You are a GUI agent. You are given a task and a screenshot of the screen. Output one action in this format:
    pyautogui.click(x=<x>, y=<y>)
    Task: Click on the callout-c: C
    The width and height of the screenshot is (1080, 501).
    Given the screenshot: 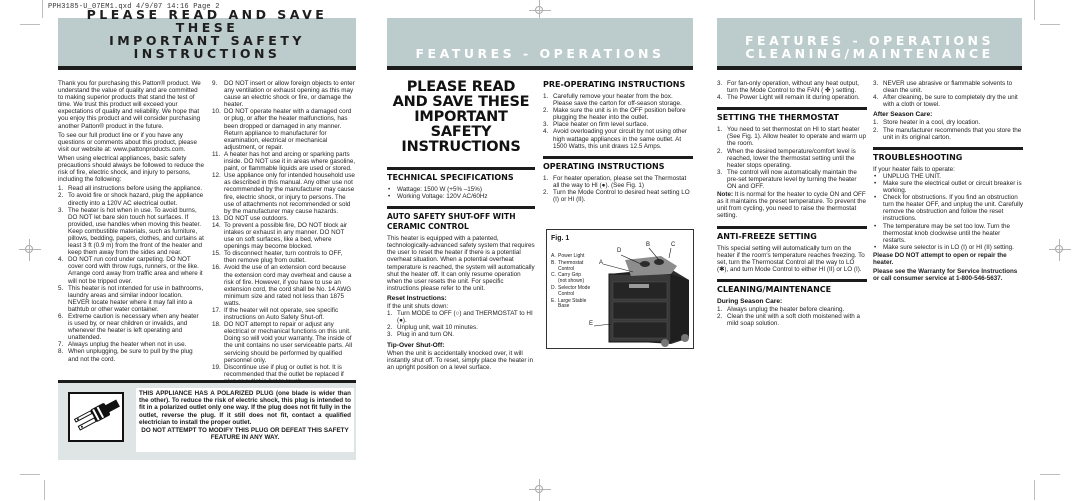 What is the action you would take?
    pyautogui.click(x=673, y=245)
    